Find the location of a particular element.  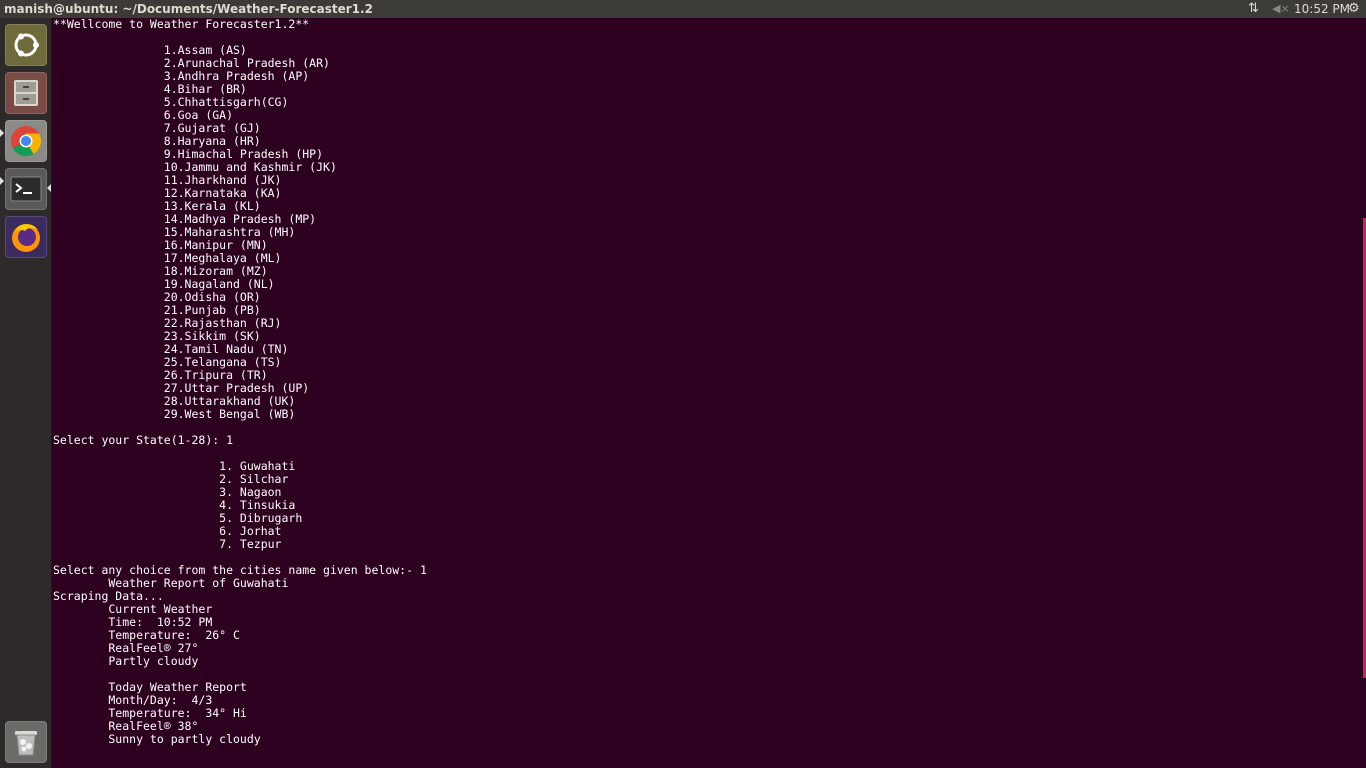

terminal-line: 5. Dibrugarh is located at coordinates (178, 518).